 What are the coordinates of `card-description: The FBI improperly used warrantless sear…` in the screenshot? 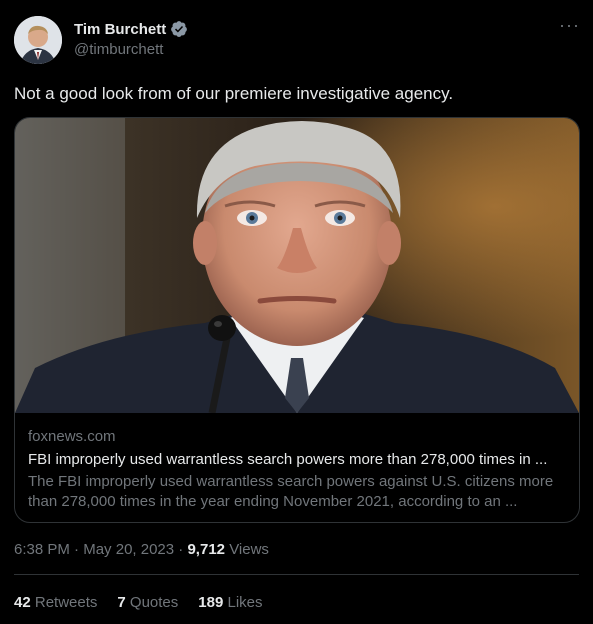 It's located at (297, 492).